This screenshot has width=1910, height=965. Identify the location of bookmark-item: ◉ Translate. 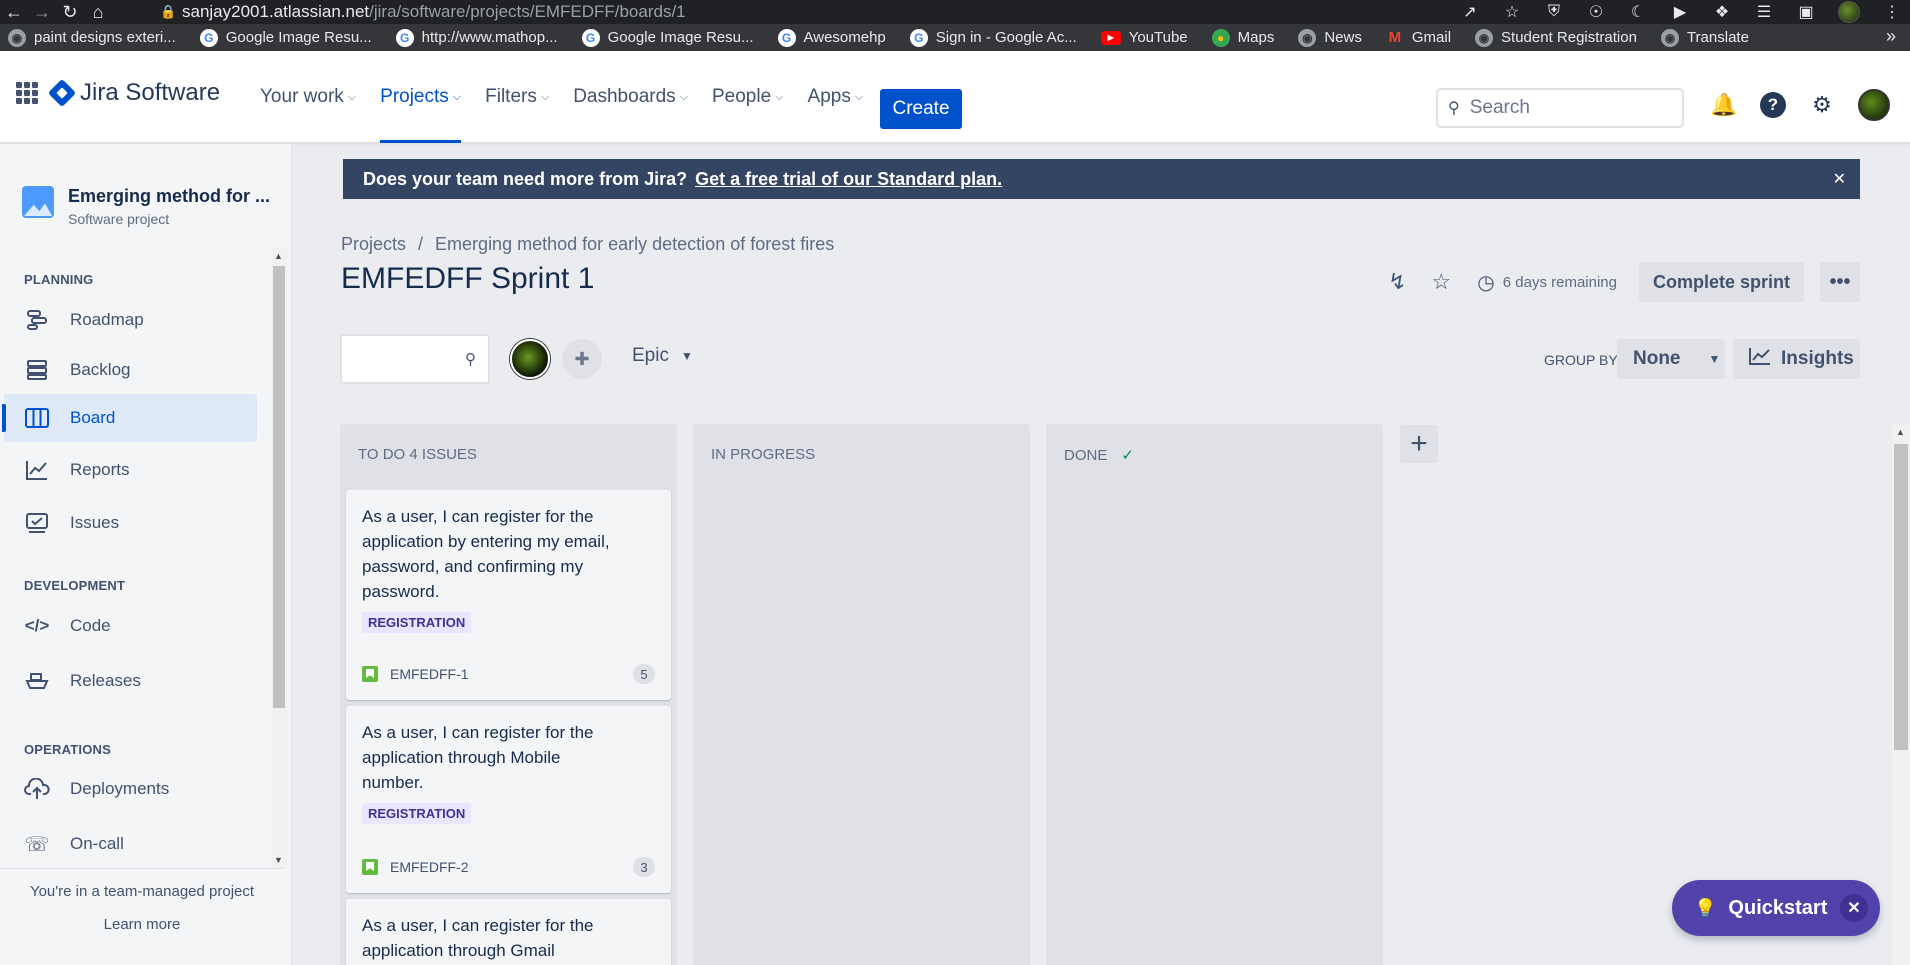
(1704, 37).